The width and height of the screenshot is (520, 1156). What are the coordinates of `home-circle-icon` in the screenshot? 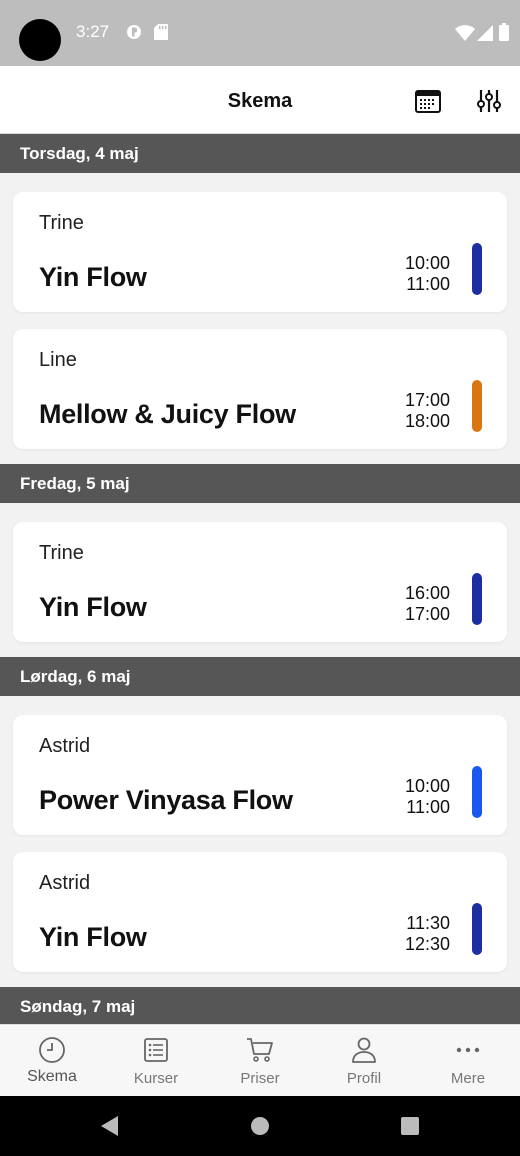 It's located at (260, 1126).